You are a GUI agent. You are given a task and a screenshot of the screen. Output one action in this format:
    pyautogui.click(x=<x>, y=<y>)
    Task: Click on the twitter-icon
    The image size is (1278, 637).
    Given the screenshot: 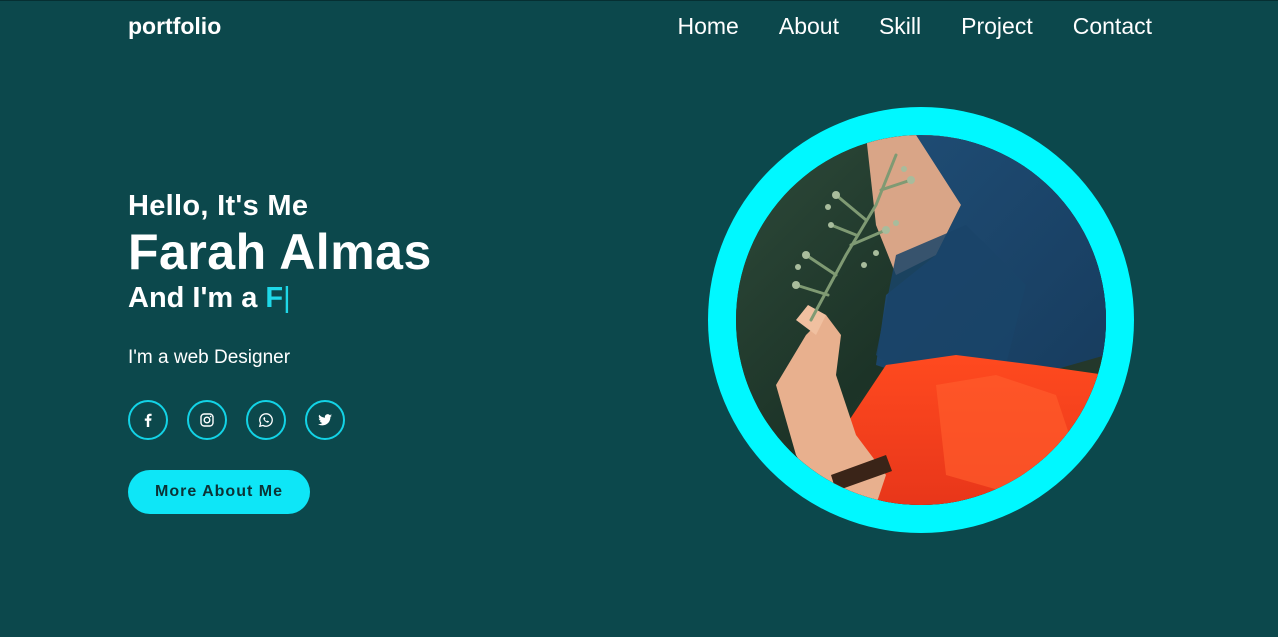 What is the action you would take?
    pyautogui.click(x=325, y=420)
    